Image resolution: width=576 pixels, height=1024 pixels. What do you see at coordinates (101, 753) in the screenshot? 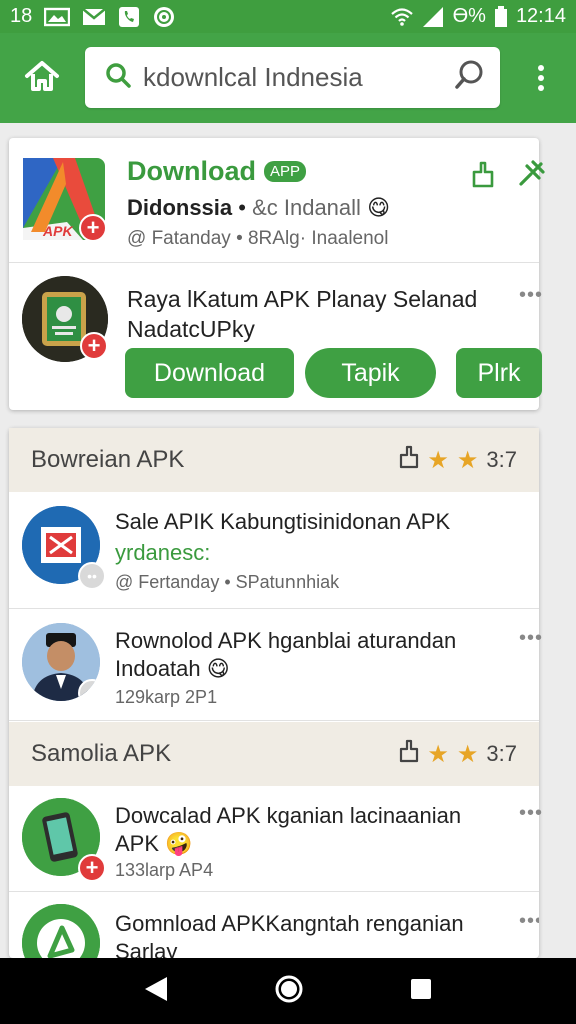
I see `section-title: Samolia APK` at bounding box center [101, 753].